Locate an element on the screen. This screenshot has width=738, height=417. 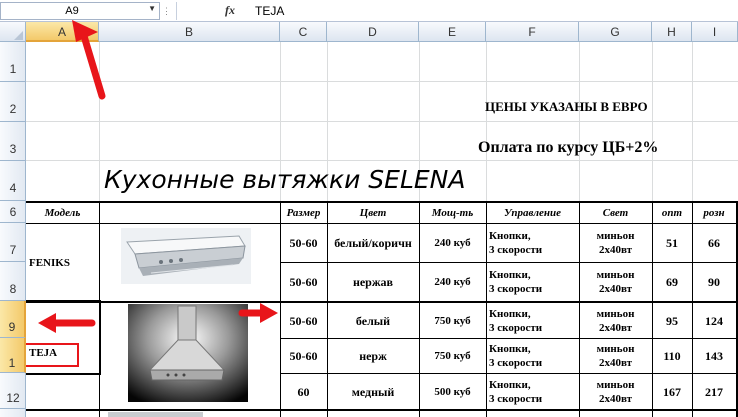
row-headers: 1 2 3 4 6 7 8 9 1 12 is located at coordinates (13, 229).